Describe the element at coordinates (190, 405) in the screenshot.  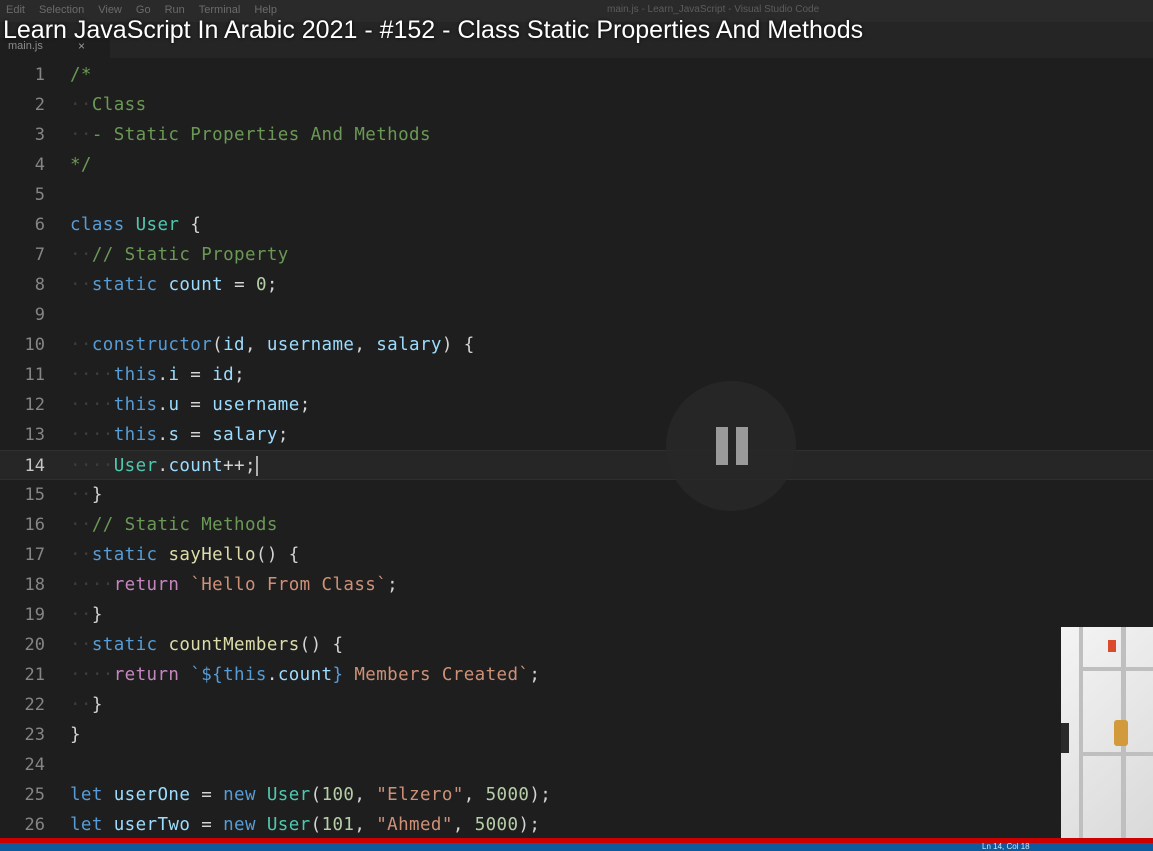
I see `code-text: ····this.u = username;` at that location.